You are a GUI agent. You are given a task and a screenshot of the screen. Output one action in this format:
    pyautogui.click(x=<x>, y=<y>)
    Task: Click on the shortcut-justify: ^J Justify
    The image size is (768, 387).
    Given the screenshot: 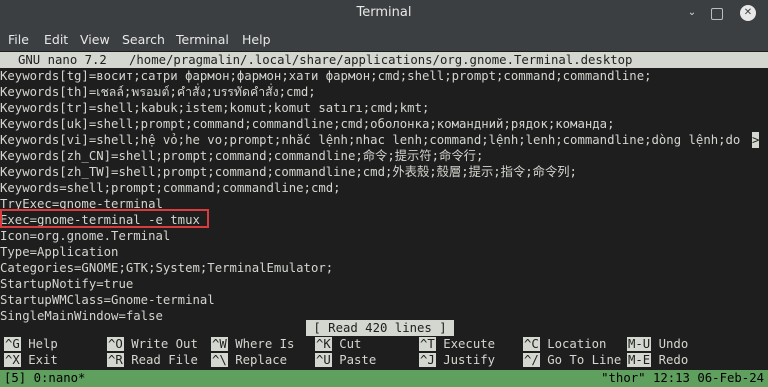 What is the action you would take?
    pyautogui.click(x=457, y=360)
    